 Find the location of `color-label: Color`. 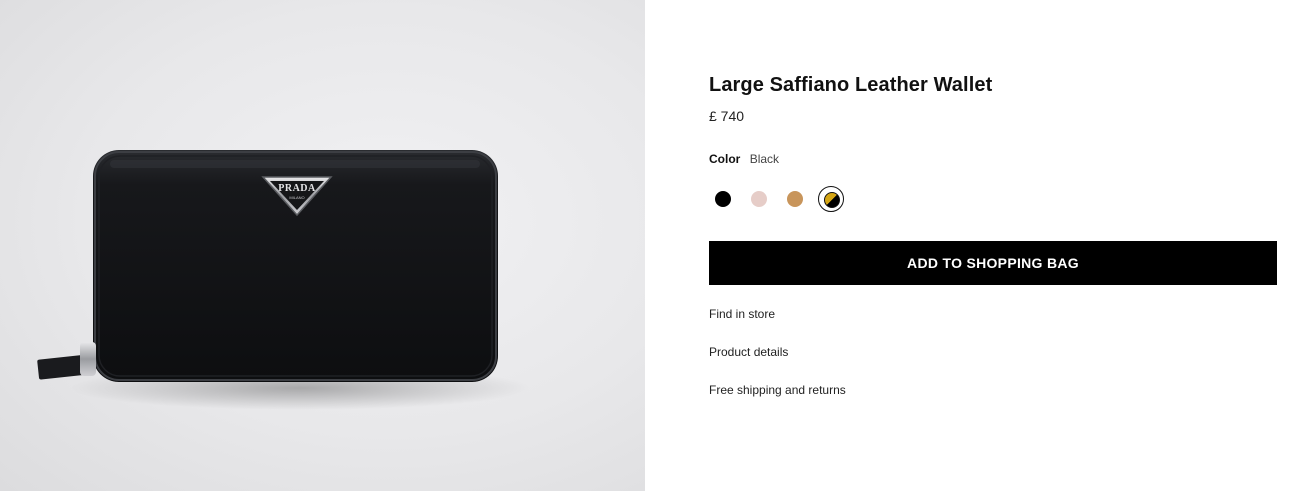

color-label: Color is located at coordinates (725, 159).